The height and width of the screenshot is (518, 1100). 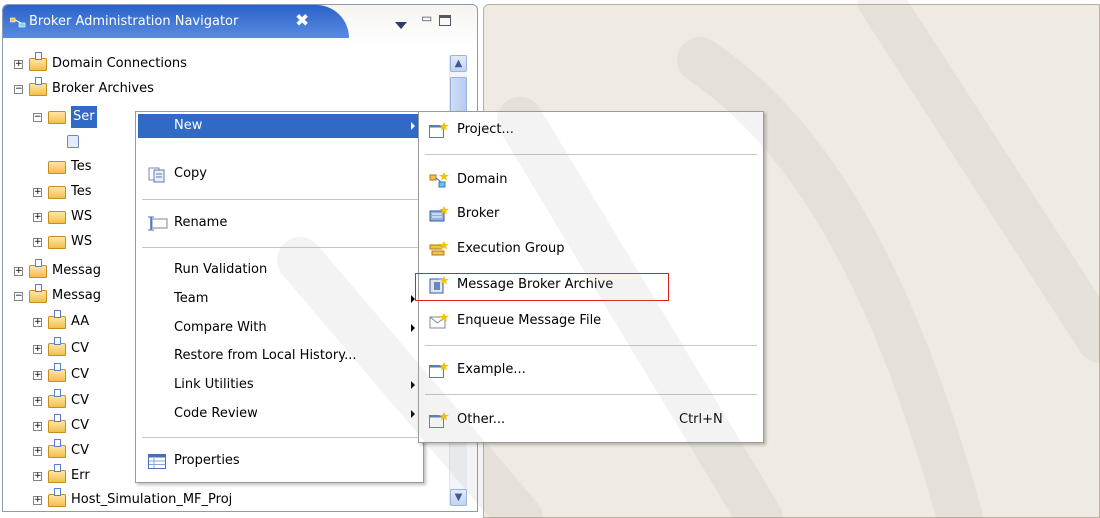 What do you see at coordinates (439, 180) in the screenshot?
I see `domain-icon` at bounding box center [439, 180].